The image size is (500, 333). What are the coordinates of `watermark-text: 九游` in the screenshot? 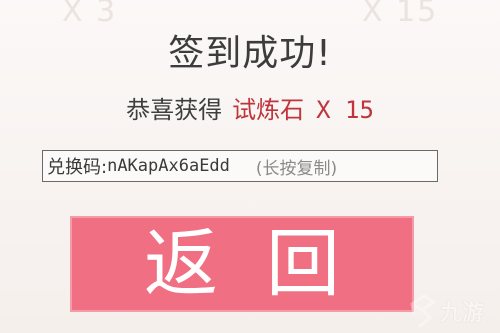 It's located at (462, 313).